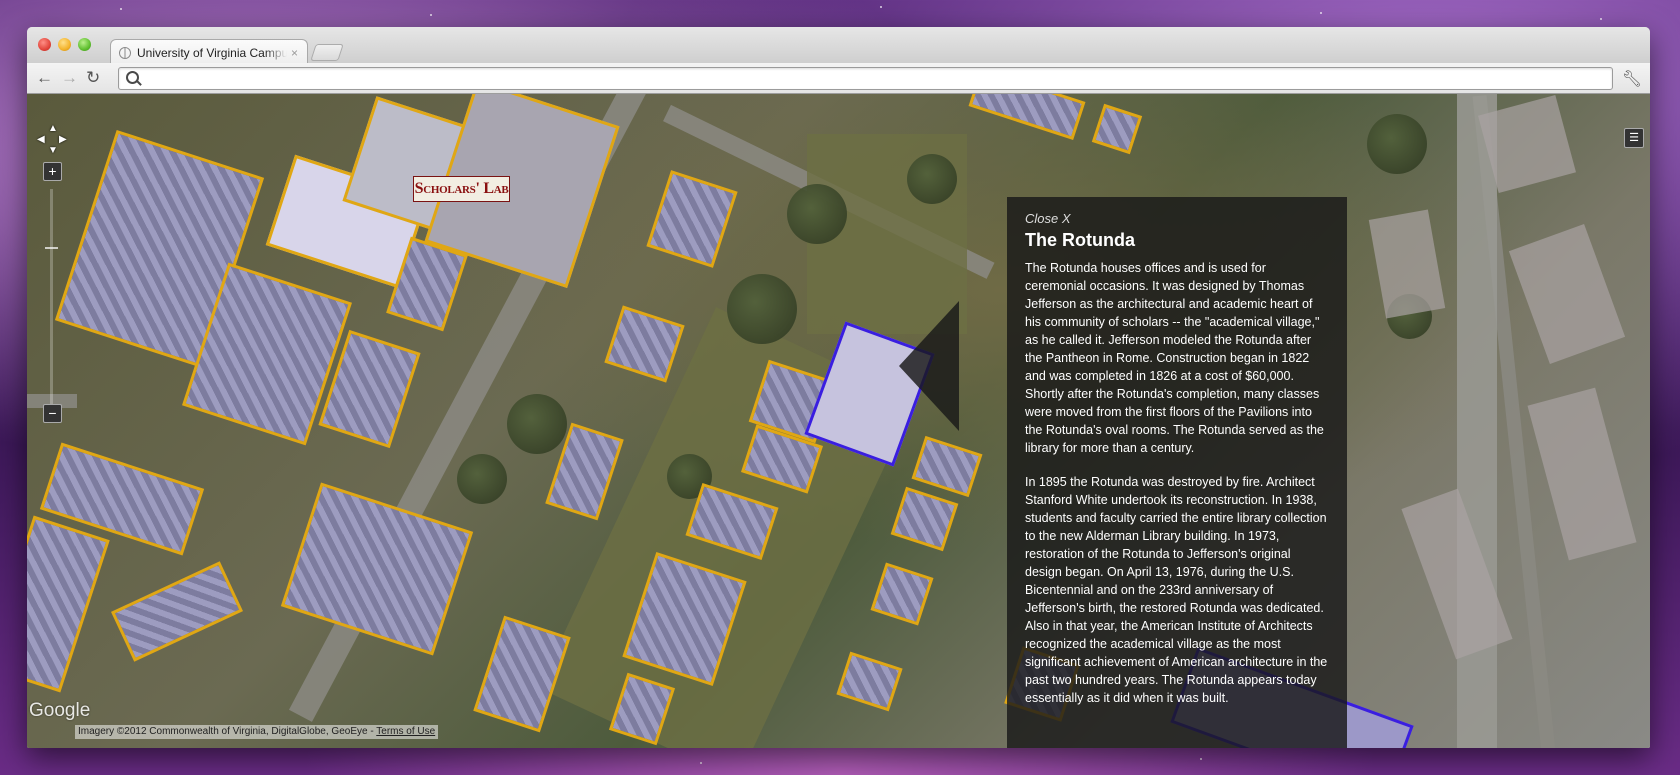 The height and width of the screenshot is (775, 1680). What do you see at coordinates (60, 710) in the screenshot?
I see `google-logo: Google` at bounding box center [60, 710].